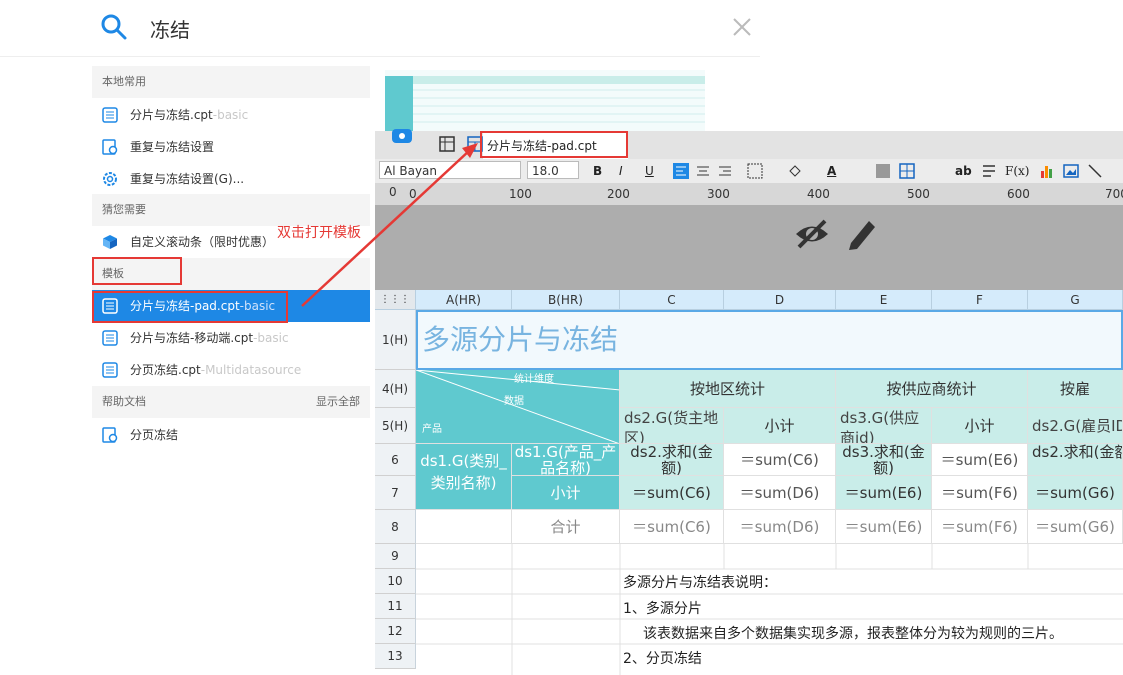 This screenshot has height=675, width=1123. Describe the element at coordinates (649, 171) in the screenshot. I see `underline-button: U` at that location.